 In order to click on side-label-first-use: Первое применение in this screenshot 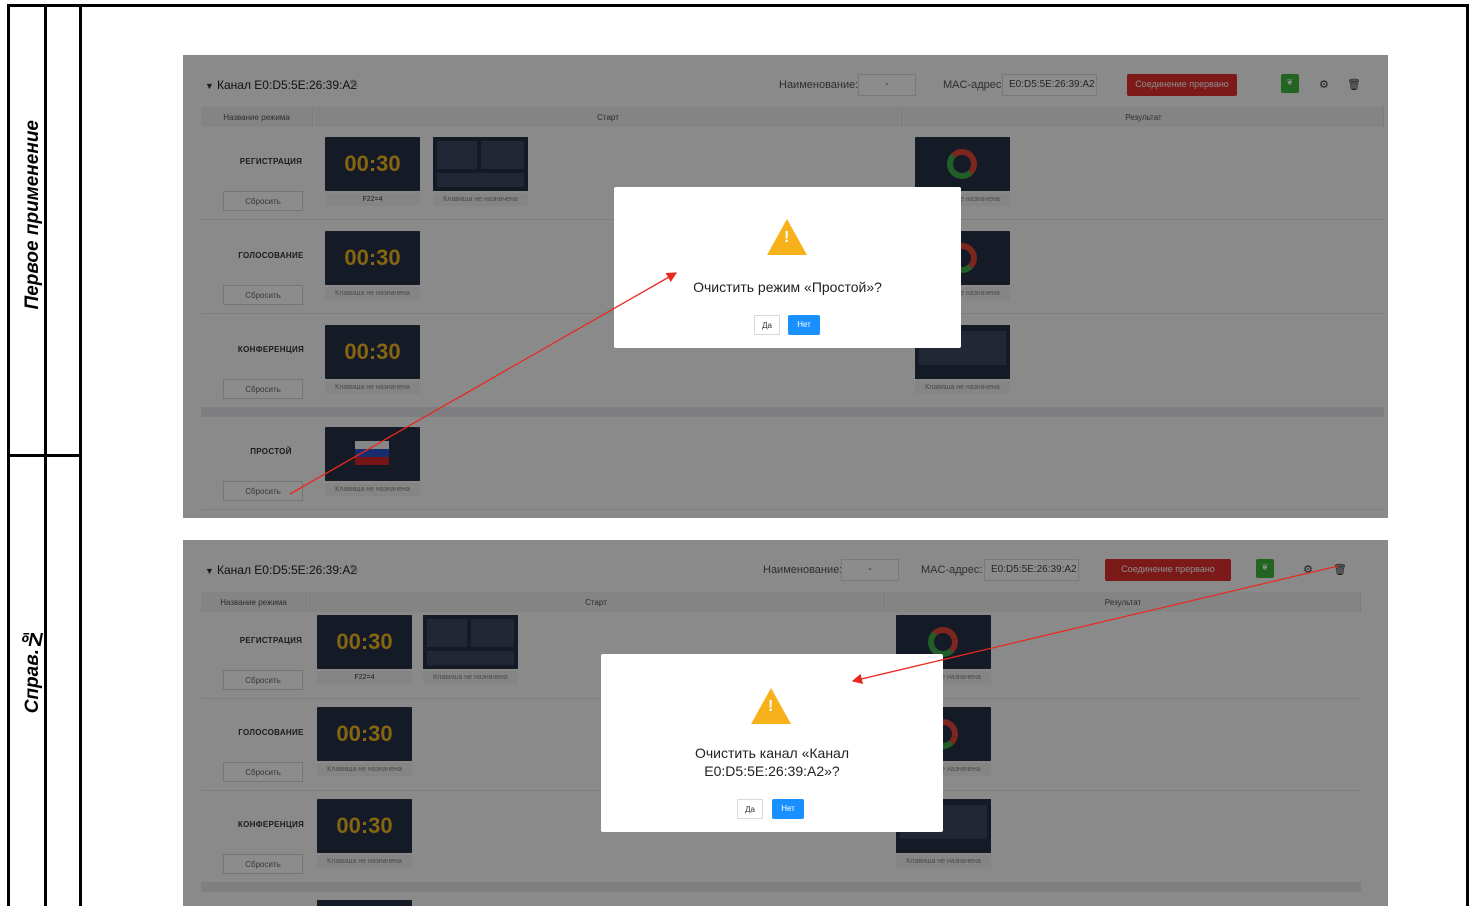, I will do `click(32, 215)`.